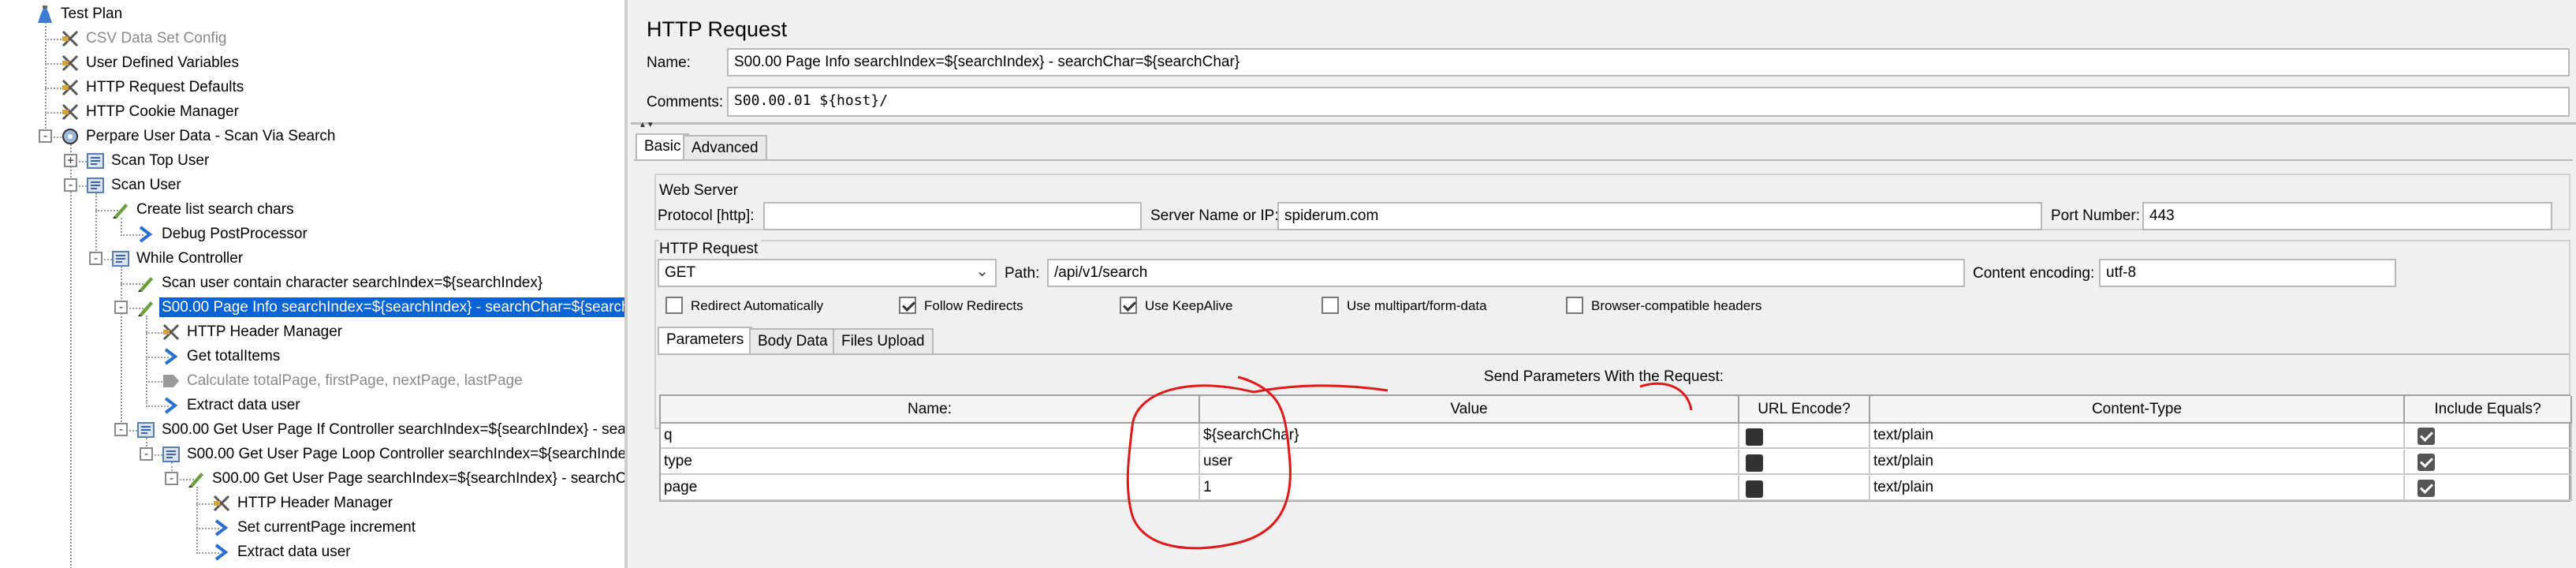 The image size is (2576, 568). Describe the element at coordinates (312, 136) in the screenshot. I see `tree-node: - Perpare User Data - Scan Via Search` at that location.